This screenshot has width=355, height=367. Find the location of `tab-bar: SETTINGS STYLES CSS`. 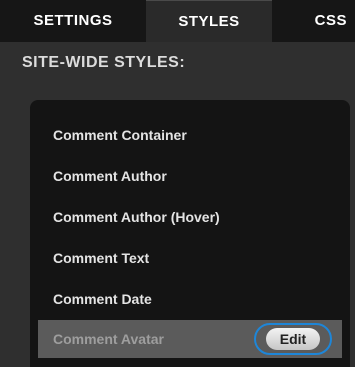

tab-bar: SETTINGS STYLES CSS is located at coordinates (177, 21).